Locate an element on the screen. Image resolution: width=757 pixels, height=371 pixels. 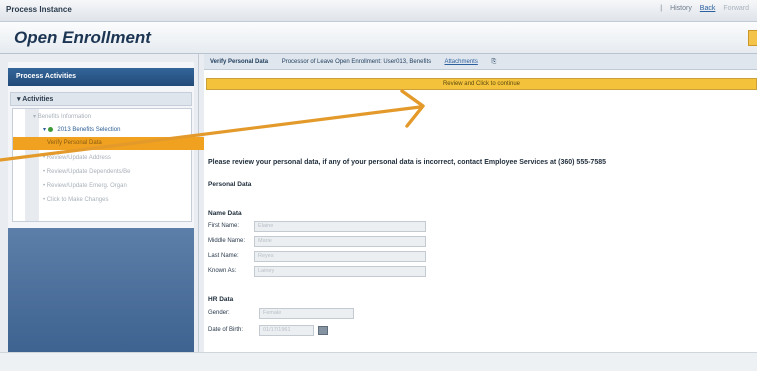
personal-data-heading: Personal Data is located at coordinates (230, 184).